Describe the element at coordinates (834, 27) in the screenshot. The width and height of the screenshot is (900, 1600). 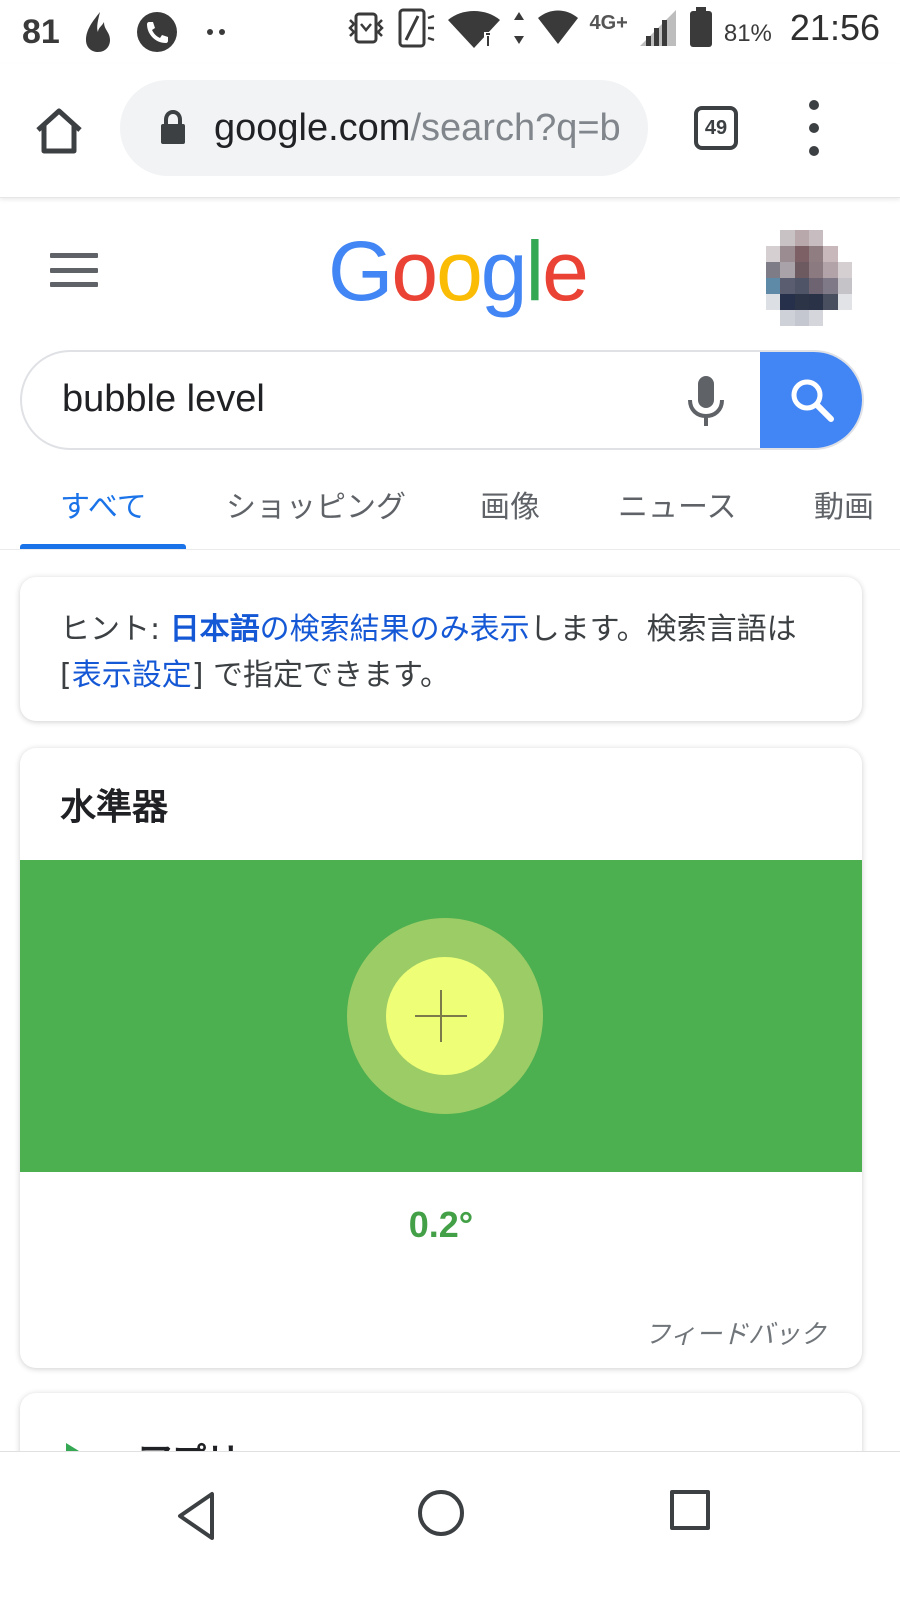
I see `clock: 21:56` at that location.